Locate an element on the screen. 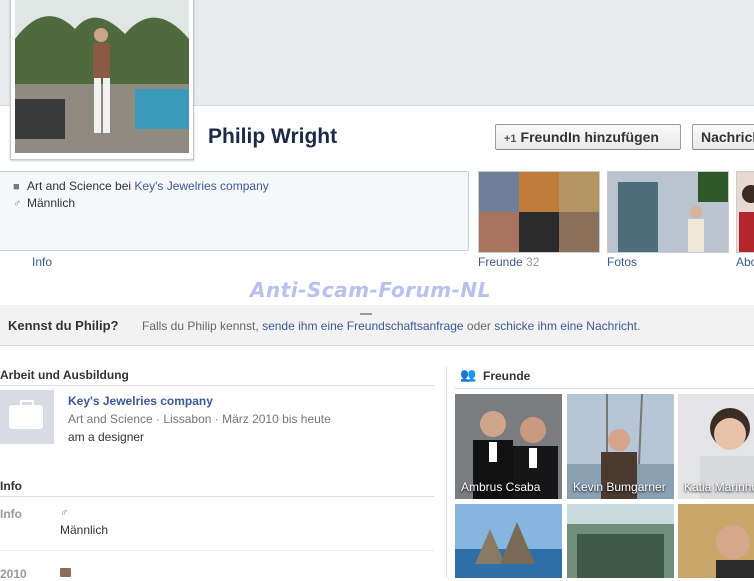 This screenshot has width=754, height=581. friends-divider is located at coordinates (604, 388).